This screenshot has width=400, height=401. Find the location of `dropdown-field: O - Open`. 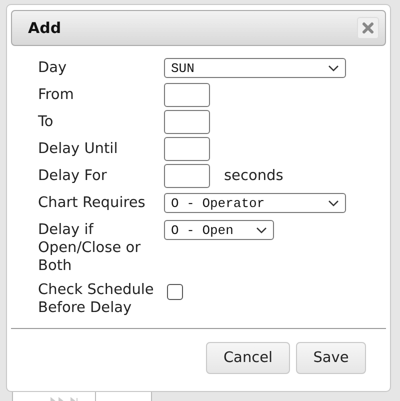

dropdown-field: O - Open is located at coordinates (219, 230).